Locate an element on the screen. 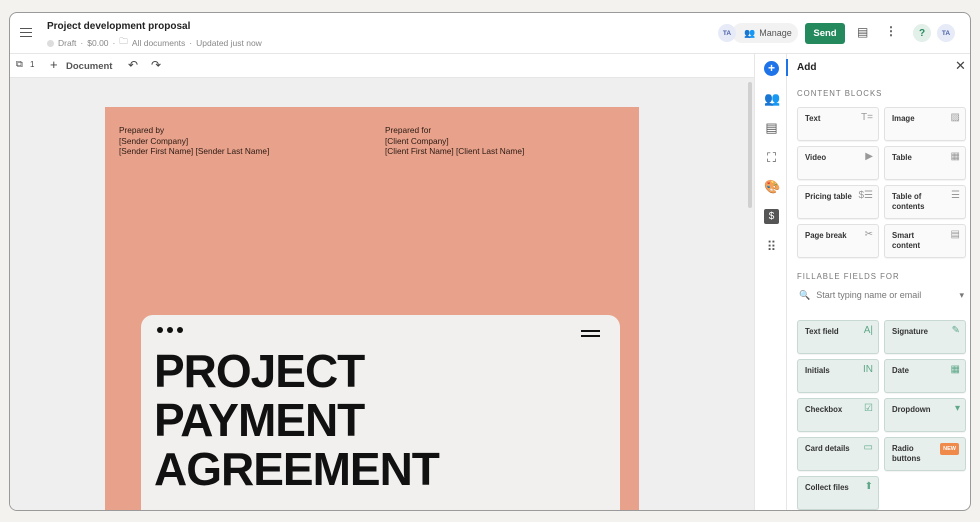 The height and width of the screenshot is (522, 980). field-initials: Initials IN is located at coordinates (838, 376).